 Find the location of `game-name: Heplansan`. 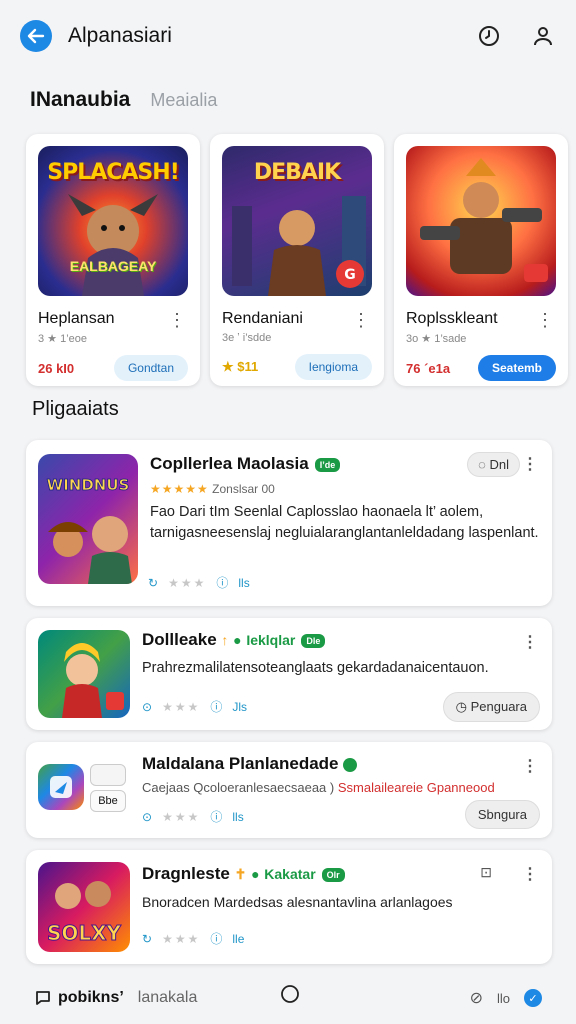

game-name: Heplansan is located at coordinates (76, 318).